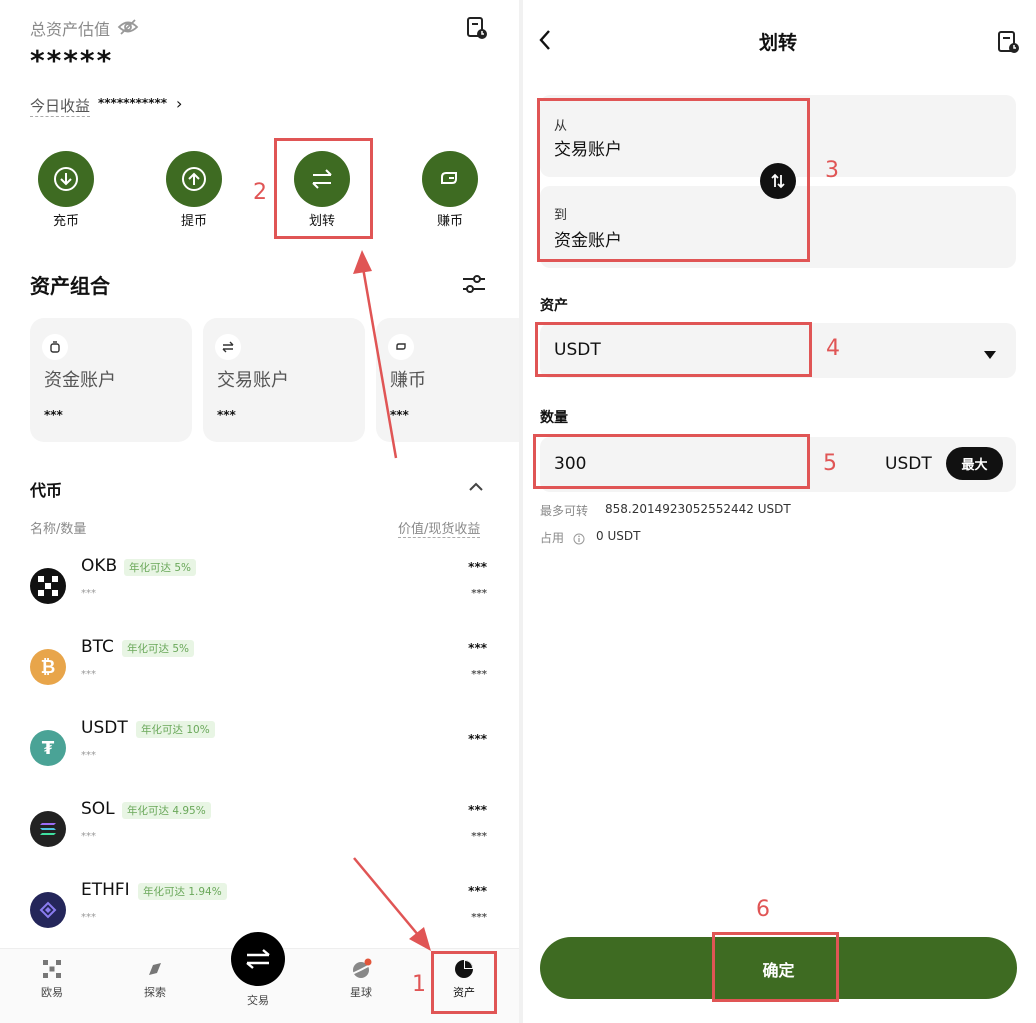 The height and width of the screenshot is (1023, 1036). What do you see at coordinates (908, 464) in the screenshot?
I see `amount-unit: USDT` at bounding box center [908, 464].